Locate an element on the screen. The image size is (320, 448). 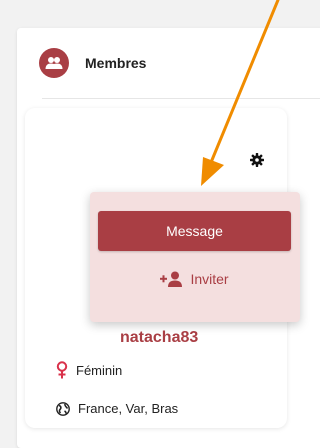
message-button: Message is located at coordinates (194, 231).